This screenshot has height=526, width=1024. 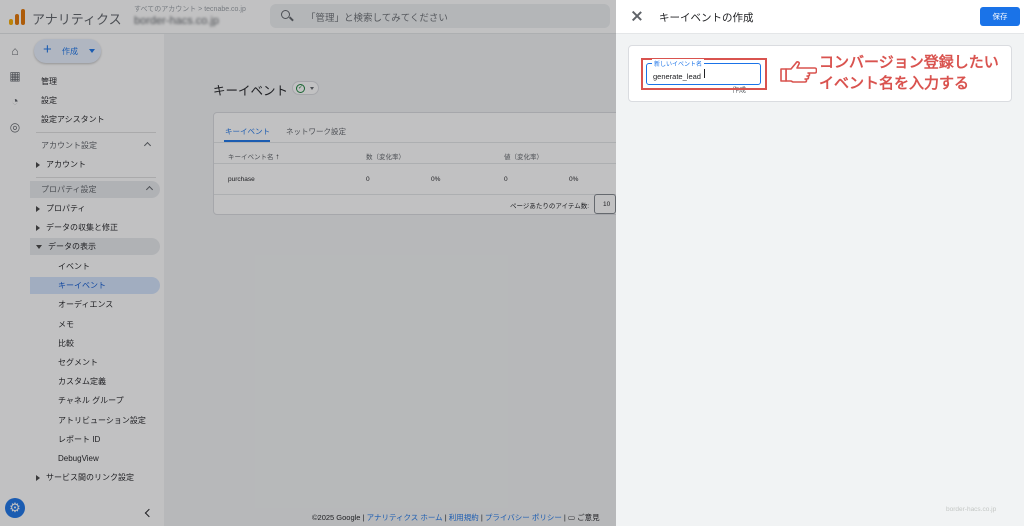 What do you see at coordinates (706, 18) in the screenshot?
I see `panel-title: キーイベントの作成` at bounding box center [706, 18].